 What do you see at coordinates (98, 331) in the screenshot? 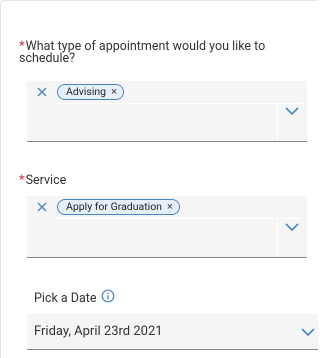
I see `date-value: Friday, April 23rd 2021` at bounding box center [98, 331].